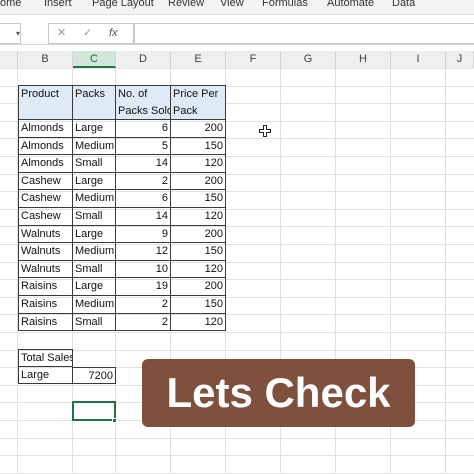 This screenshot has height=474, width=474. Describe the element at coordinates (253, 59) in the screenshot. I see `column-header-F: F` at that location.